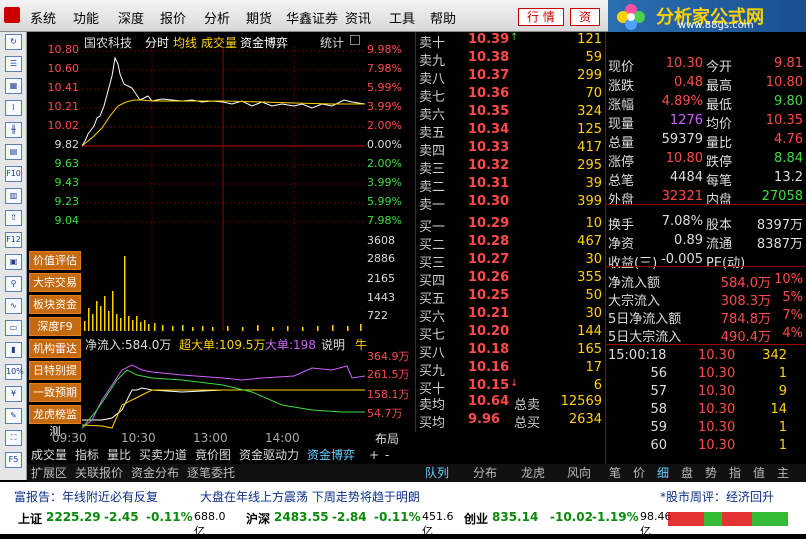  What do you see at coordinates (55, 304) in the screenshot?
I see `sector-fund-button: 板块资金` at bounding box center [55, 304].